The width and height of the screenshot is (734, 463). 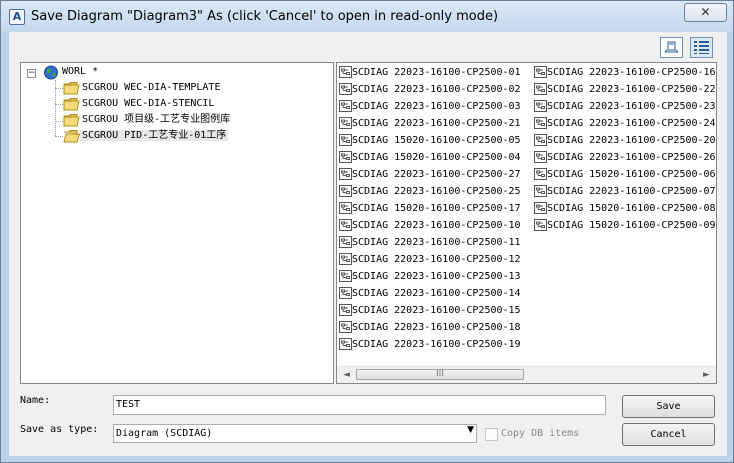 I want to click on list-view-button, so click(x=671, y=47).